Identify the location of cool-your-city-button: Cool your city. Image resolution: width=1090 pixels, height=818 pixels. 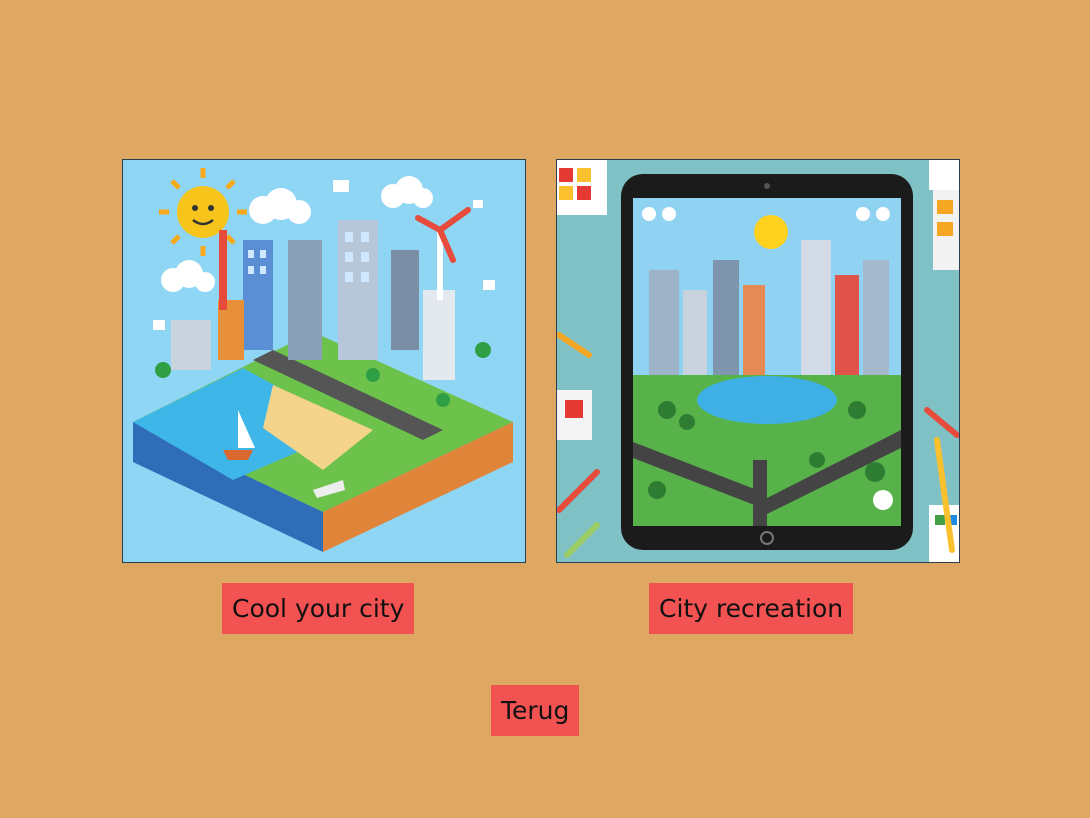
(318, 608).